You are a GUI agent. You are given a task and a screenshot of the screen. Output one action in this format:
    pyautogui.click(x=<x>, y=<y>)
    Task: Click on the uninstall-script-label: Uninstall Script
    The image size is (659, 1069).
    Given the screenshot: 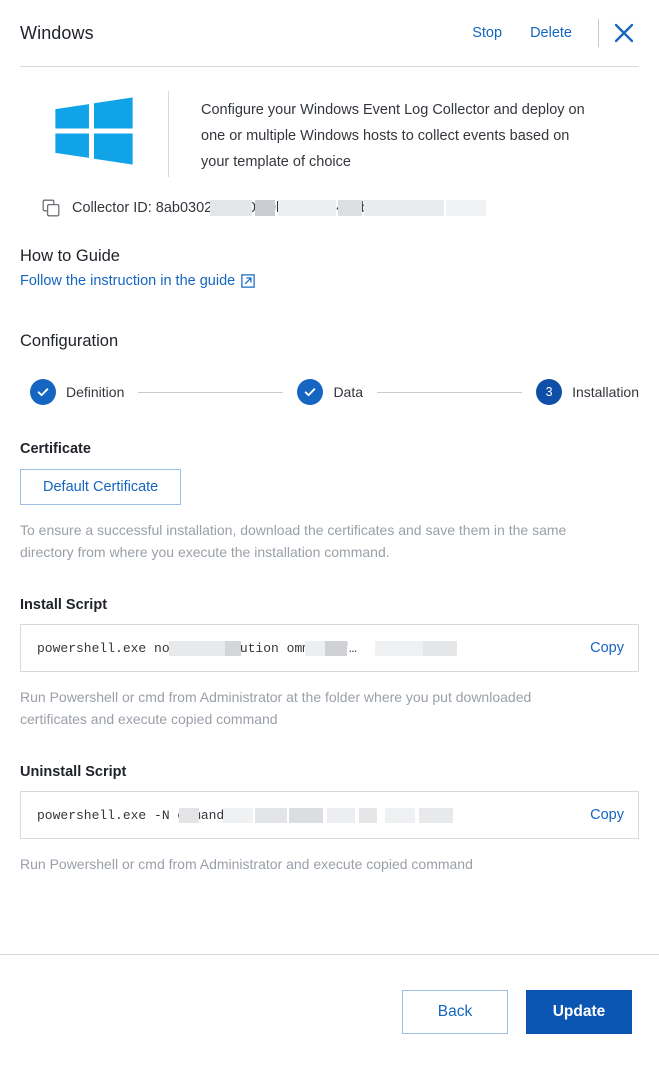 What is the action you would take?
    pyautogui.click(x=73, y=772)
    